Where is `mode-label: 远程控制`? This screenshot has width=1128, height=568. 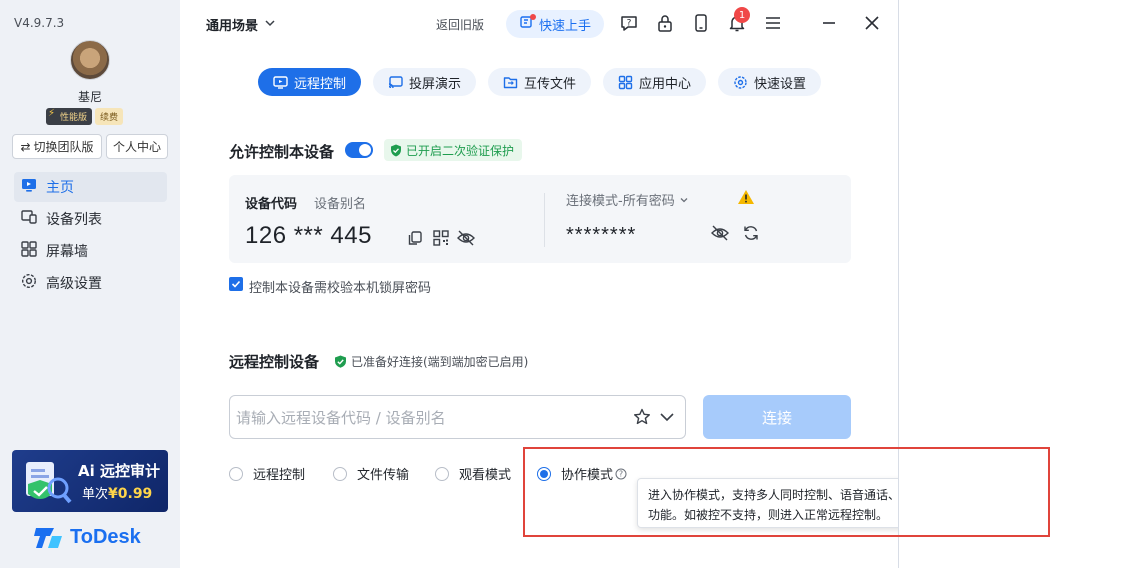
mode-label: 远程控制 is located at coordinates (279, 475).